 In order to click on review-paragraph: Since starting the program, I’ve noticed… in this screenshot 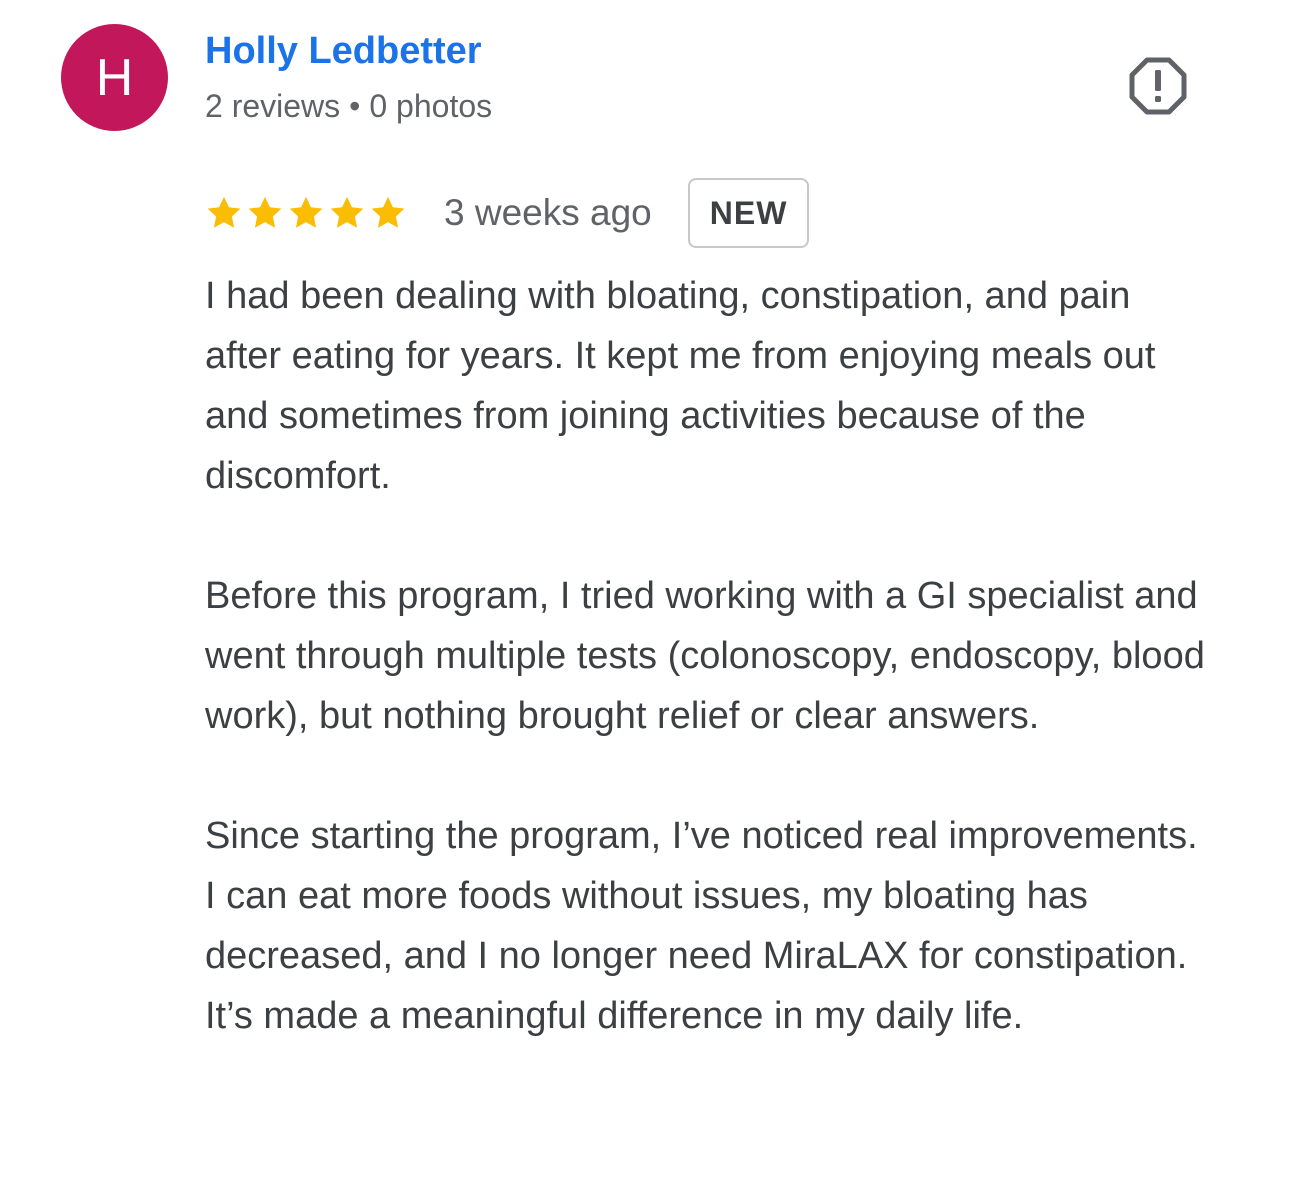, I will do `click(701, 926)`.